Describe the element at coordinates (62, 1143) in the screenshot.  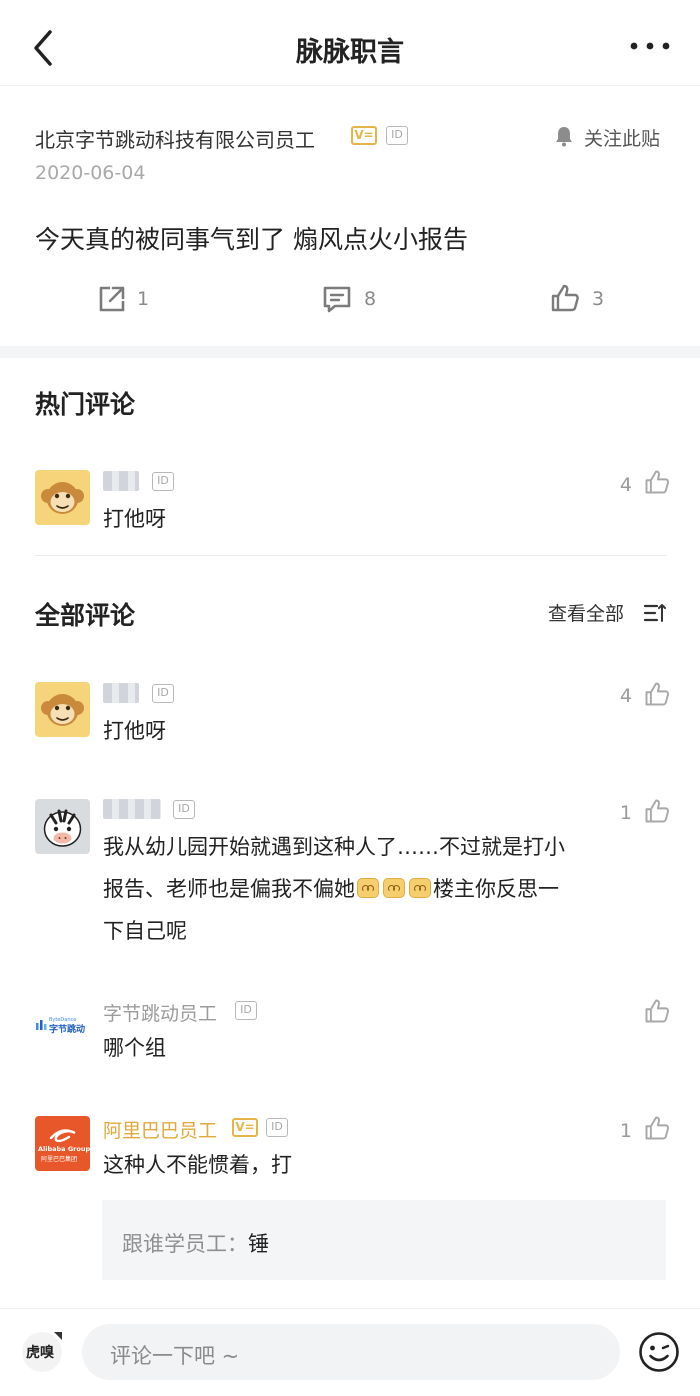
I see `alibaba-logo: Alibaba Group 阿里巴巴集团` at that location.